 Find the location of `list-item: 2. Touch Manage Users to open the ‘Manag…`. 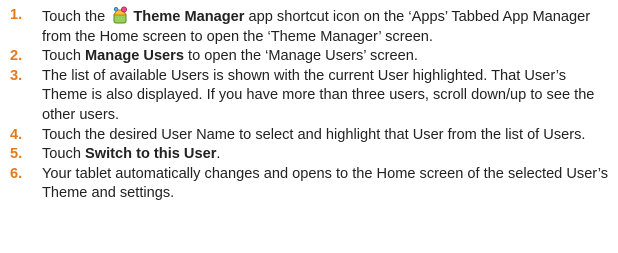

list-item: 2. Touch Manage Users to open the ‘Manag… is located at coordinates (309, 57).